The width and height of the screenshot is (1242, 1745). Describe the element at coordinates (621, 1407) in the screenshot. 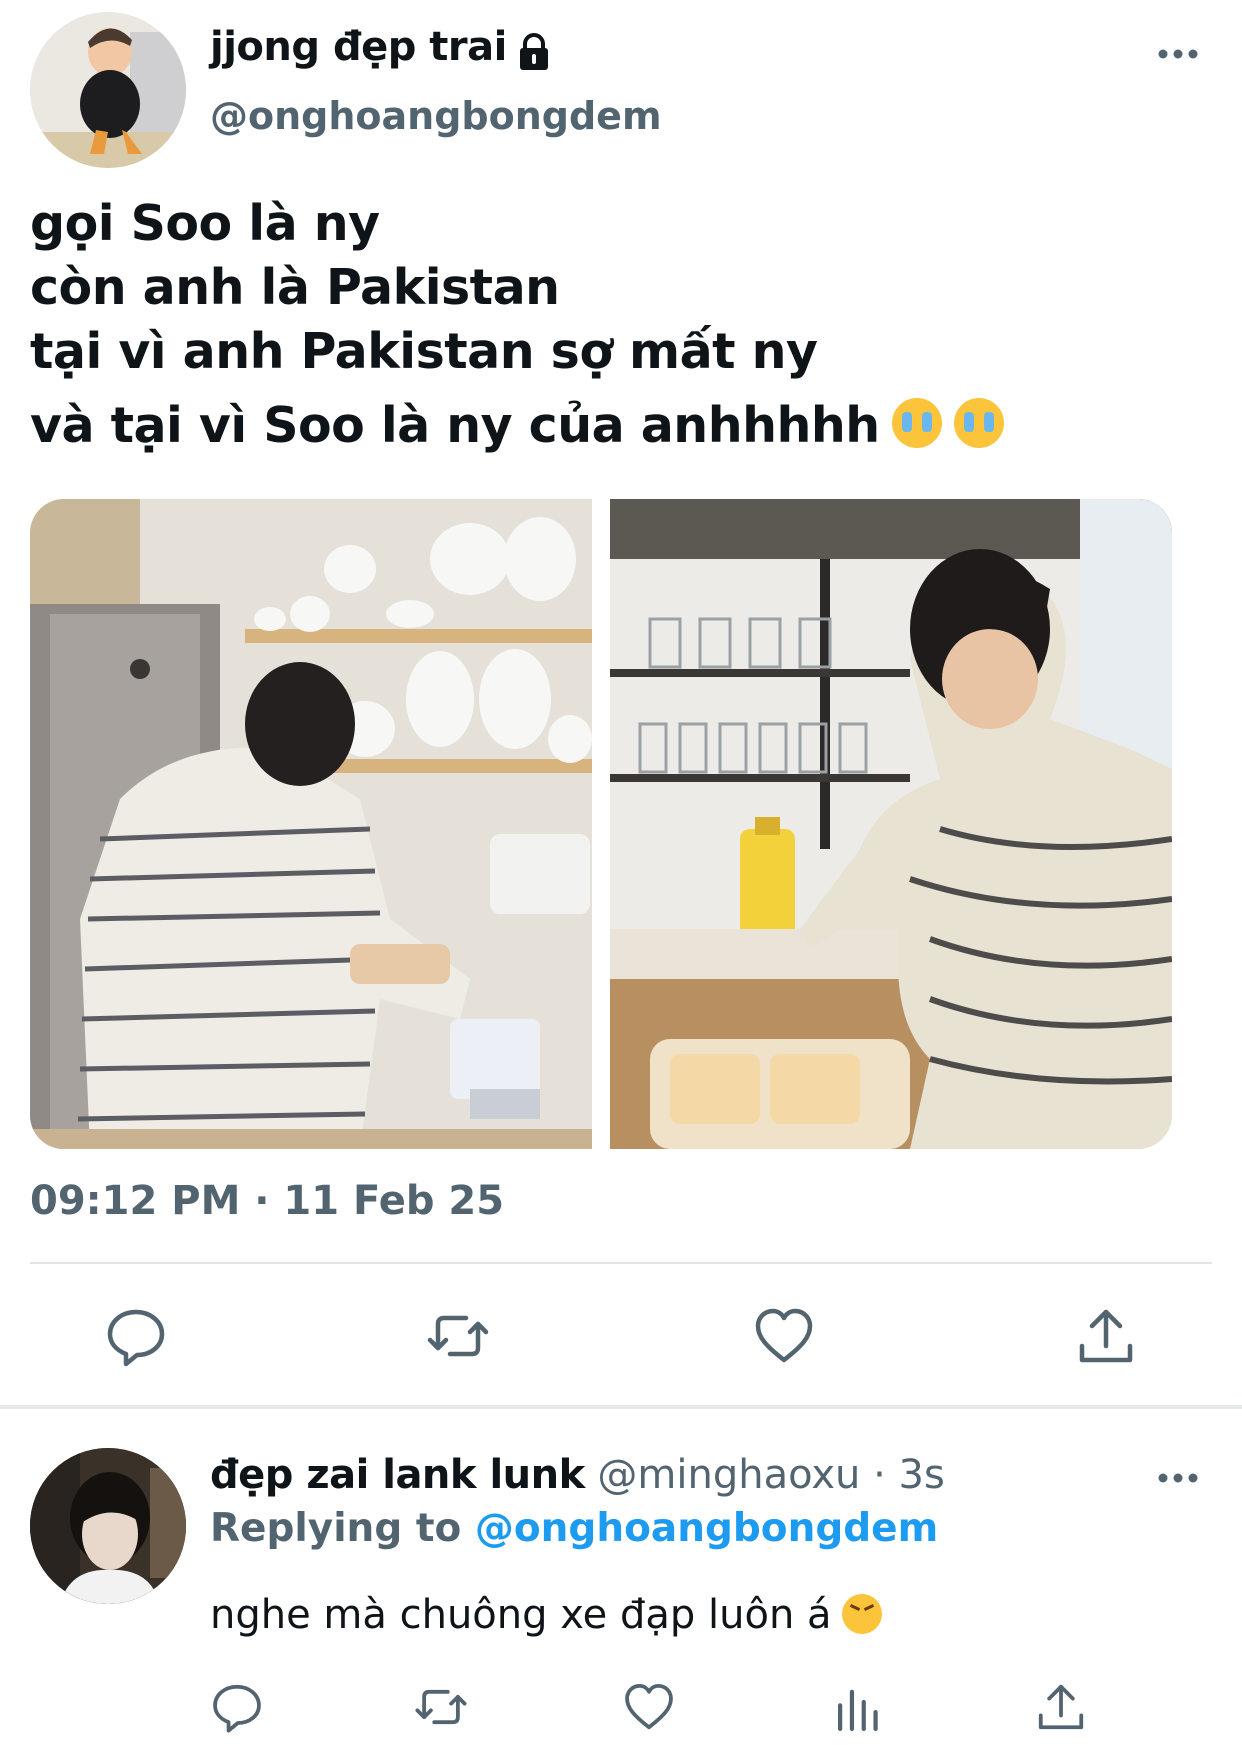

I see `section-divider` at that location.